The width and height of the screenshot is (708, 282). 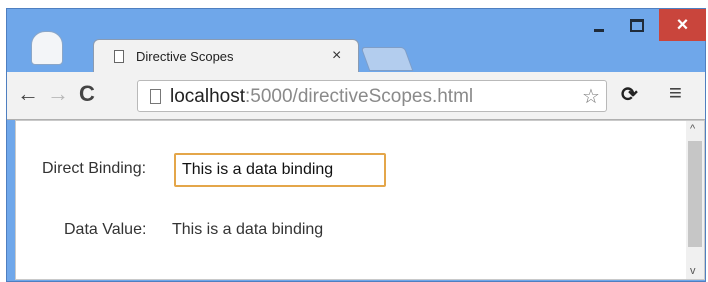 I want to click on maximize-button, so click(x=637, y=25).